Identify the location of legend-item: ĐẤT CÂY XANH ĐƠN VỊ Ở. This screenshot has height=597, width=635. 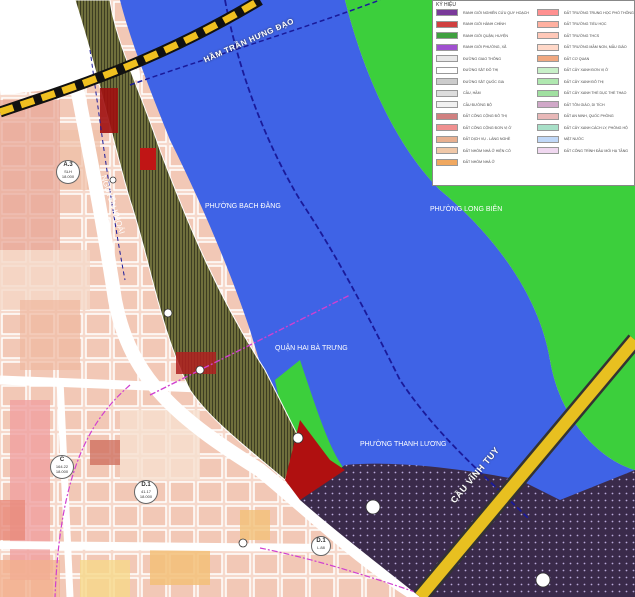
(585, 71).